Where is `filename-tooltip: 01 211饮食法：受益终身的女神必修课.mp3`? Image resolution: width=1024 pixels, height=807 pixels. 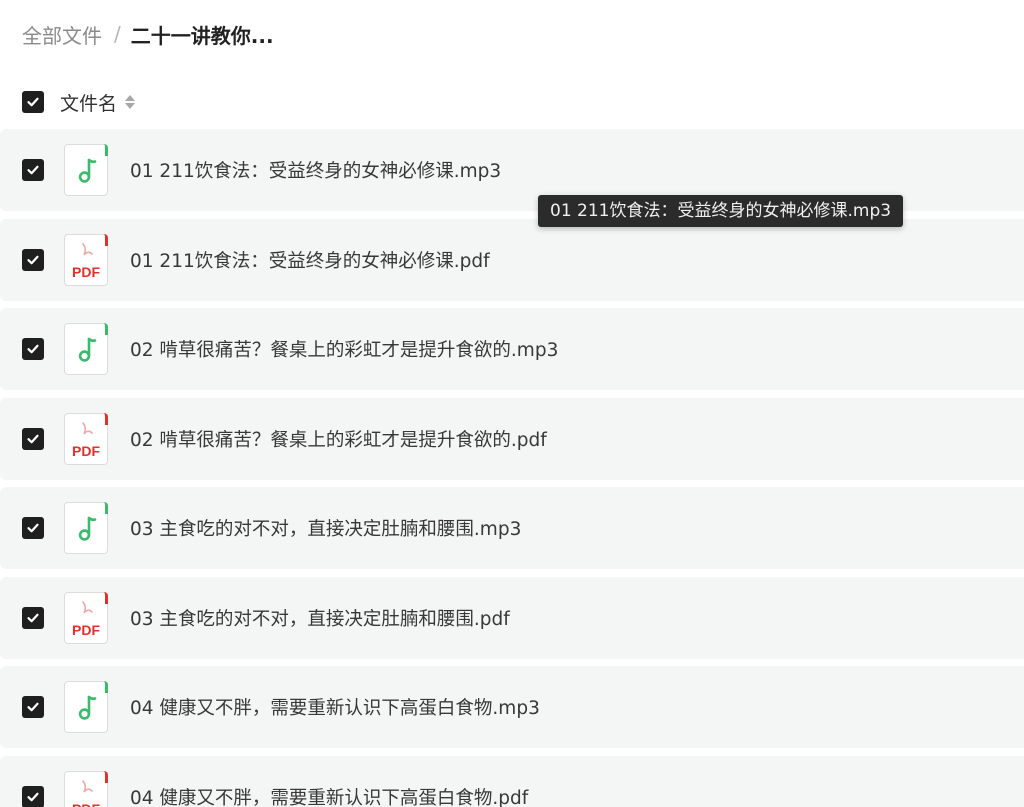 filename-tooltip: 01 211饮食法：受益终身的女神必修课.mp3 is located at coordinates (721, 211).